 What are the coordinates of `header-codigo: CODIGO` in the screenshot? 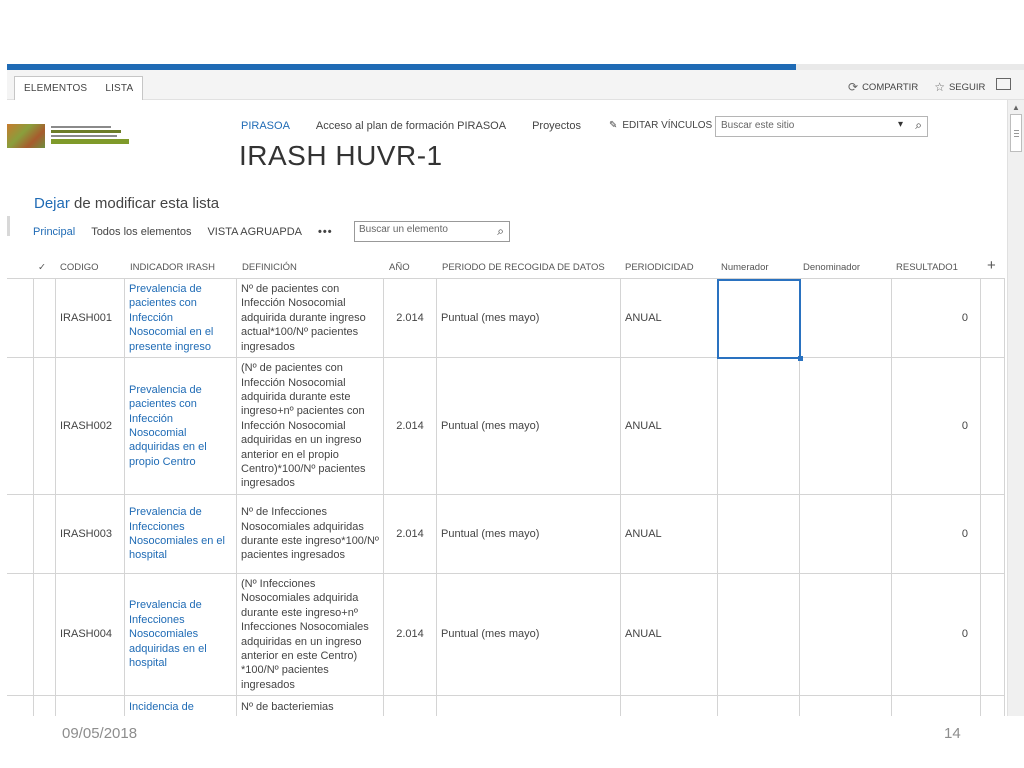 It's located at (79, 267).